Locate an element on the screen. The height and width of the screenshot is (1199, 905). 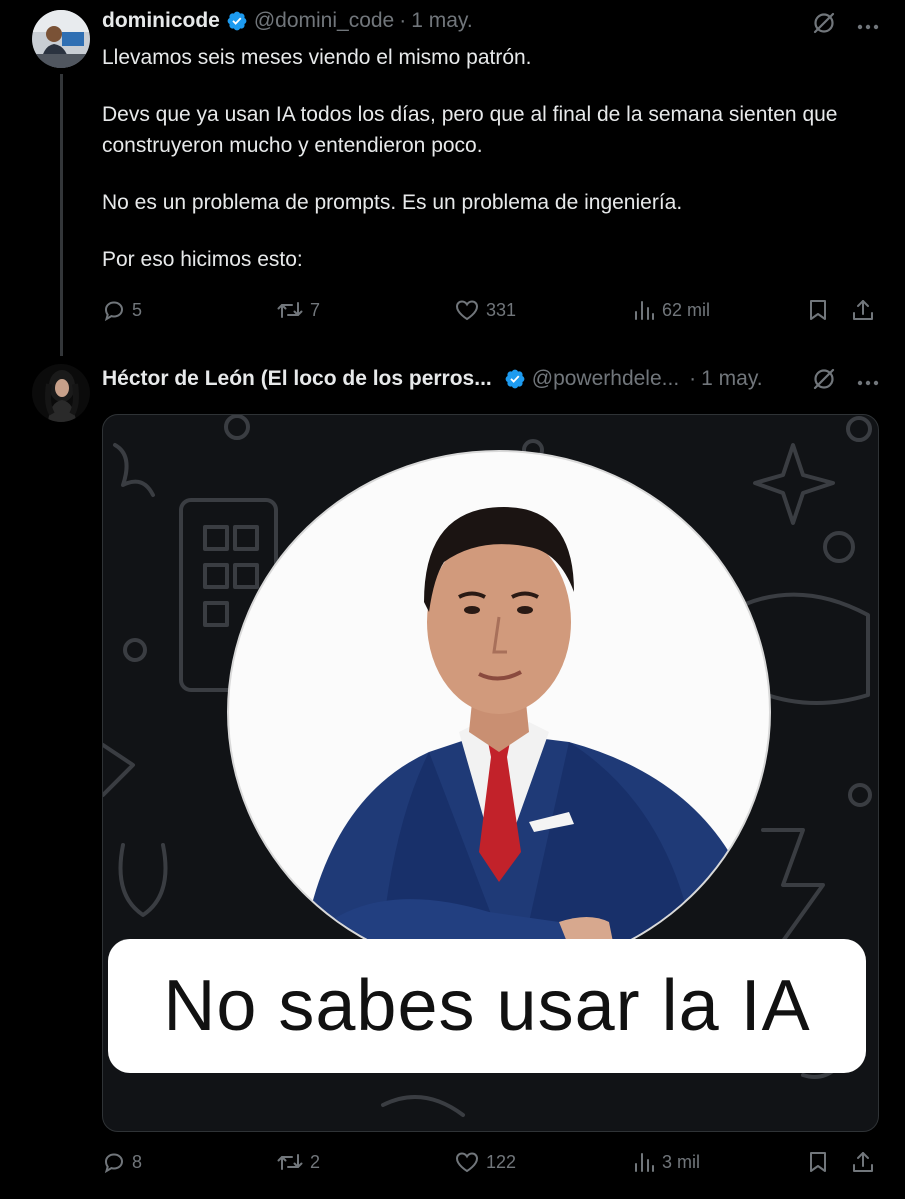
meme-caption: No sabes usar la IA is located at coordinates (487, 1006).